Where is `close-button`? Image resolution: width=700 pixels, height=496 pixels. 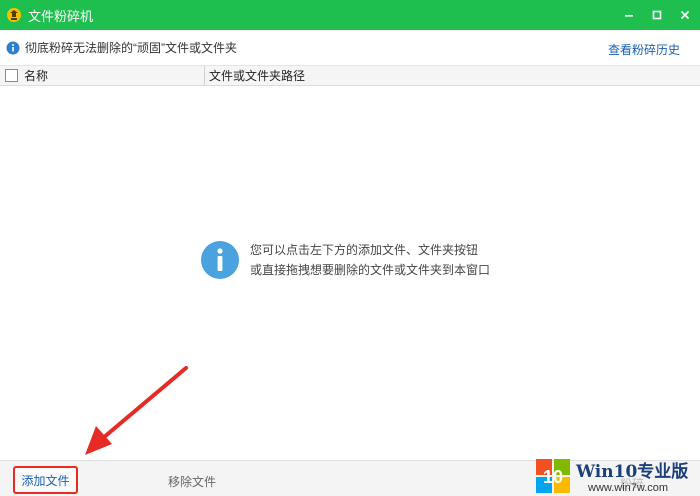
close-button is located at coordinates (685, 15).